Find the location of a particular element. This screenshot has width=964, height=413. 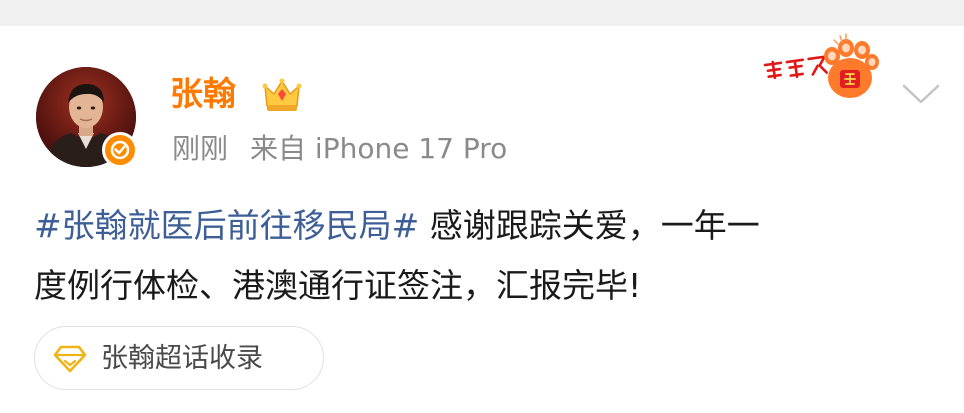

post-source: 来自 iPhone 17 Pro is located at coordinates (379, 148).